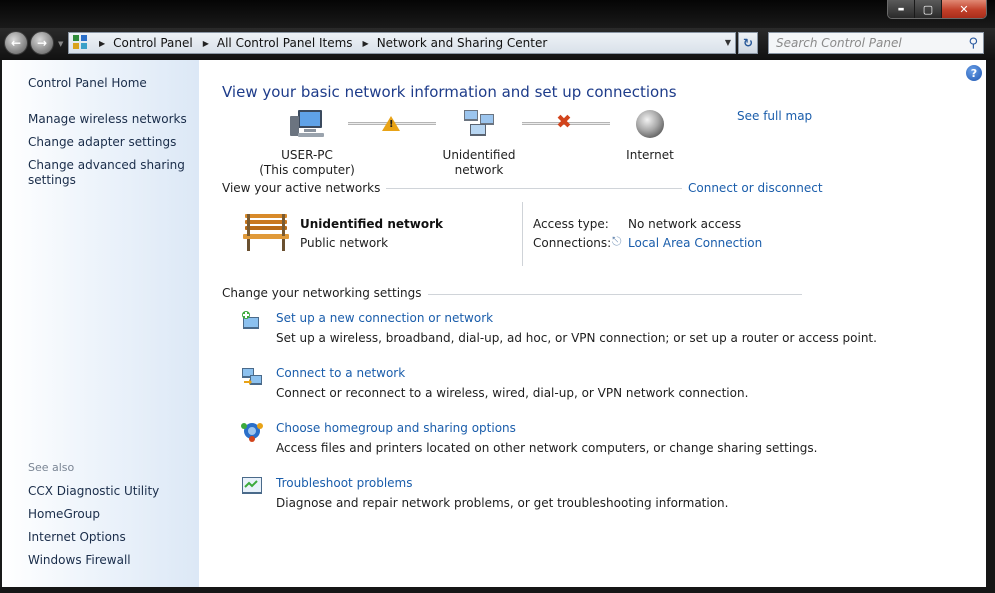 Image resolution: width=995 pixels, height=593 pixels. Describe the element at coordinates (252, 432) in the screenshot. I see `homegroup-icon` at that location.